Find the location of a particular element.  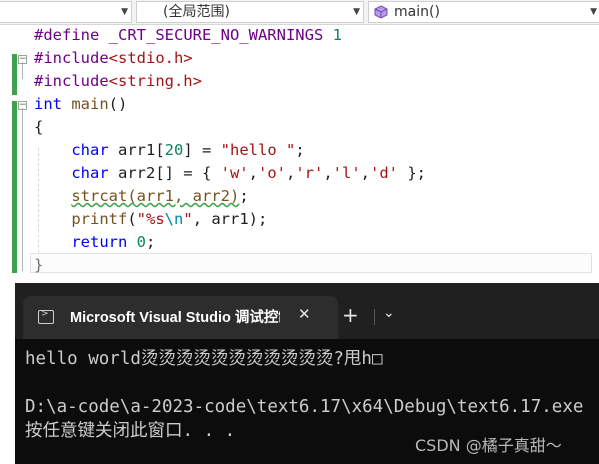

code-token: strcat(arr1, arr2) is located at coordinates (155, 196).